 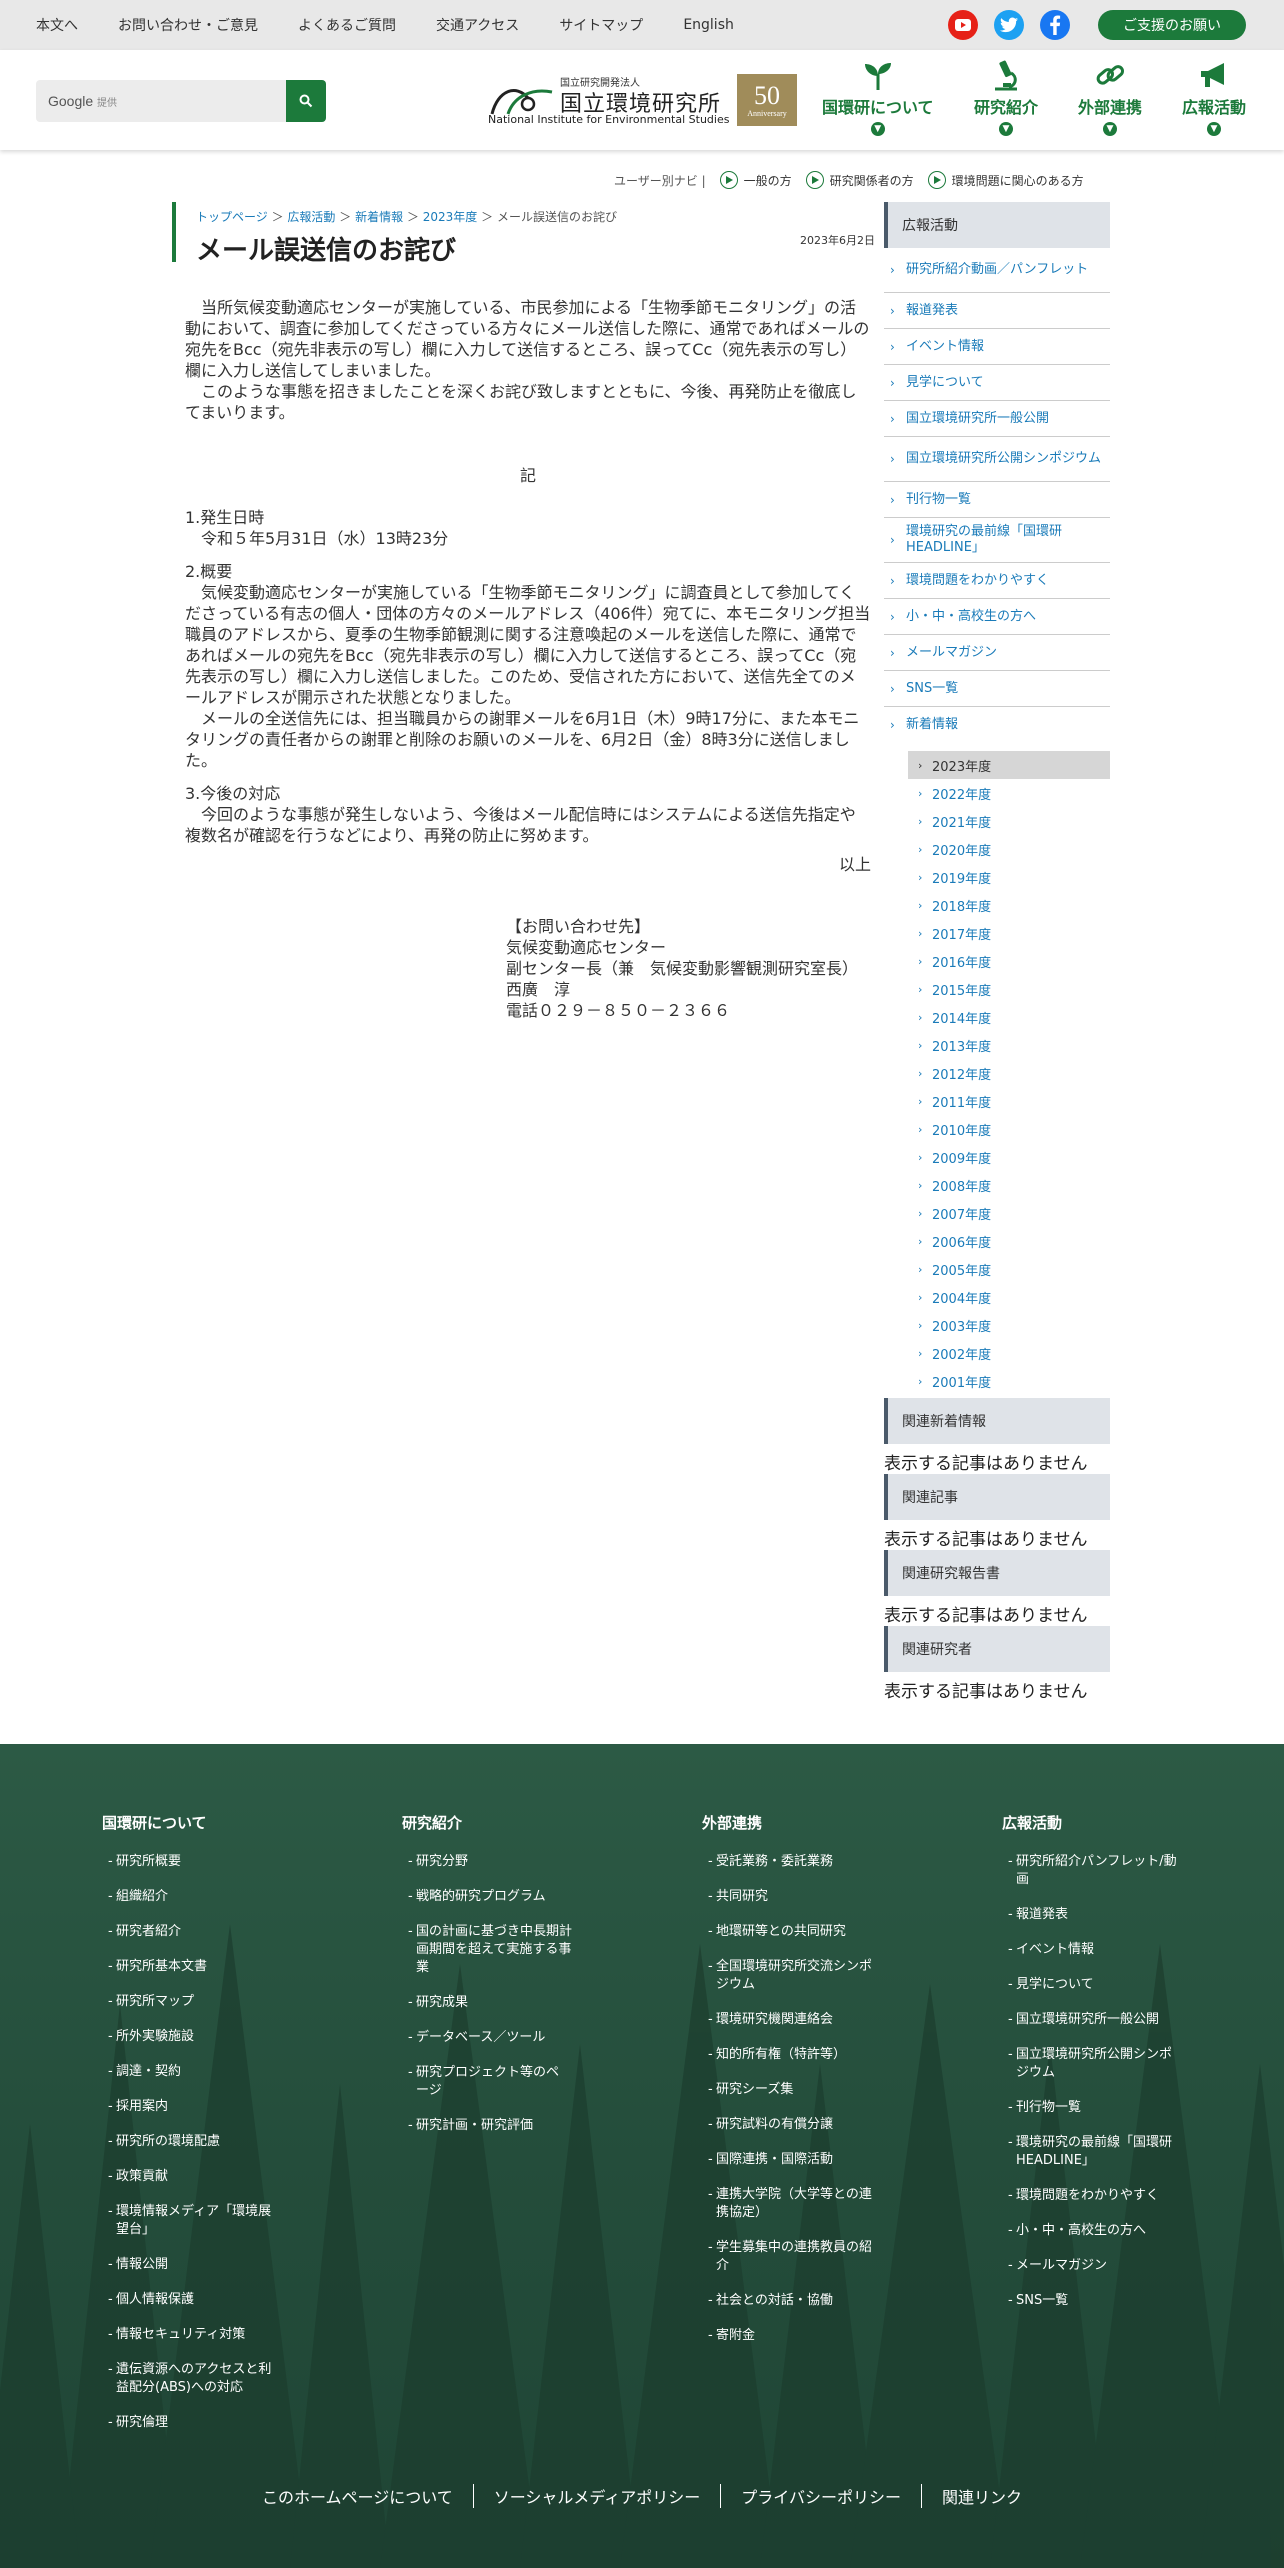 What do you see at coordinates (1107, 2266) in the screenshot?
I see `footer-link: メールマガジン` at bounding box center [1107, 2266].